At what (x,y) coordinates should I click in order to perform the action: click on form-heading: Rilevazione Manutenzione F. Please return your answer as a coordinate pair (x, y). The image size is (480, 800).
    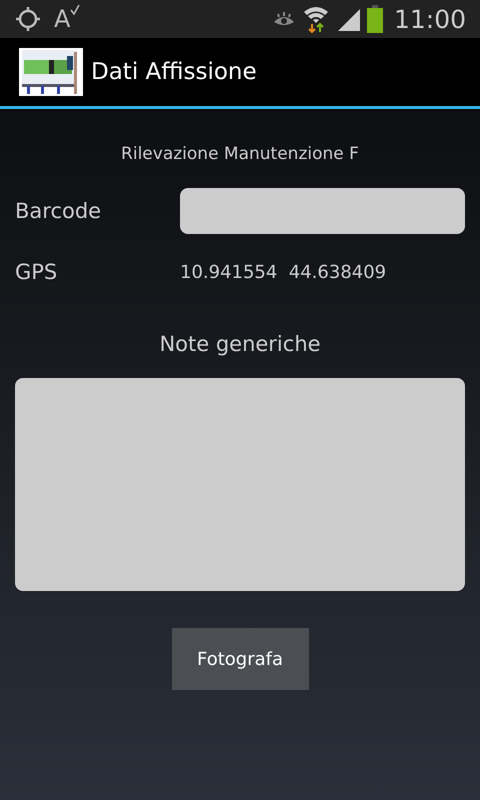
    Looking at the image, I should click on (240, 154).